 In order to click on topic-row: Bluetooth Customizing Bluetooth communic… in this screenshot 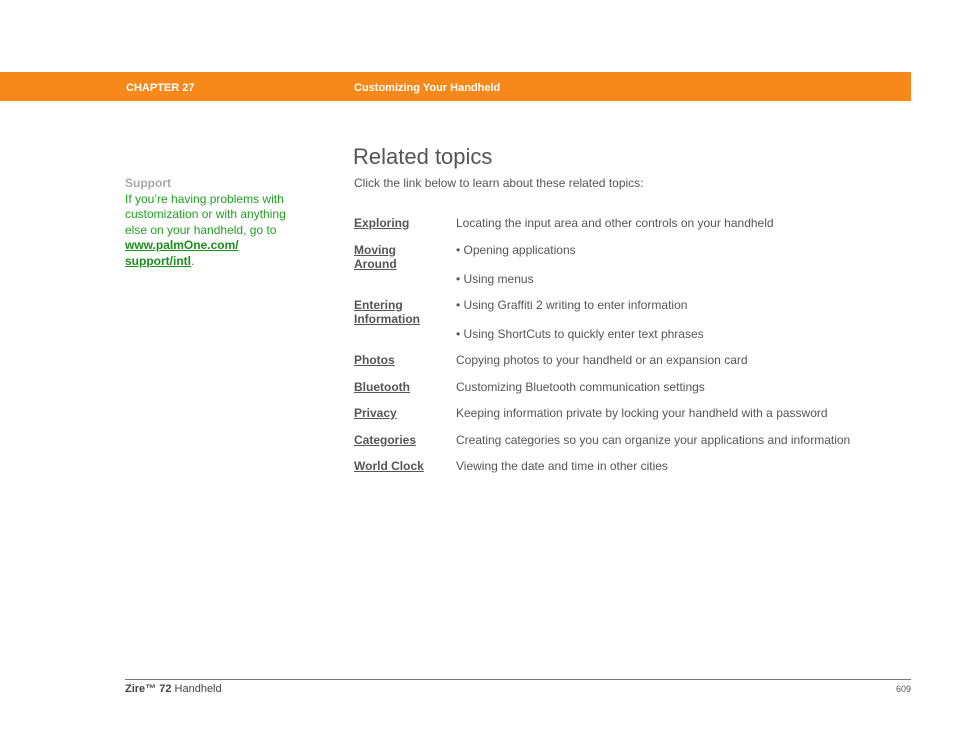, I will do `click(634, 387)`.